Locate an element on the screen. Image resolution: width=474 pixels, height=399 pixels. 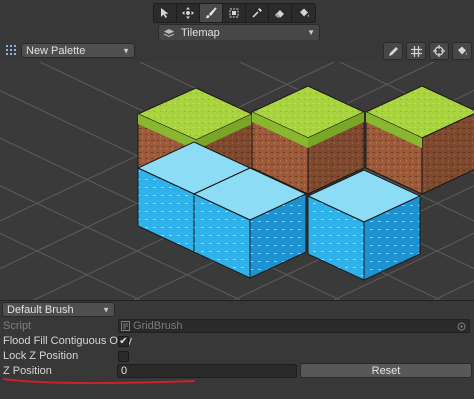
grid-toggle-button is located at coordinates (416, 51).